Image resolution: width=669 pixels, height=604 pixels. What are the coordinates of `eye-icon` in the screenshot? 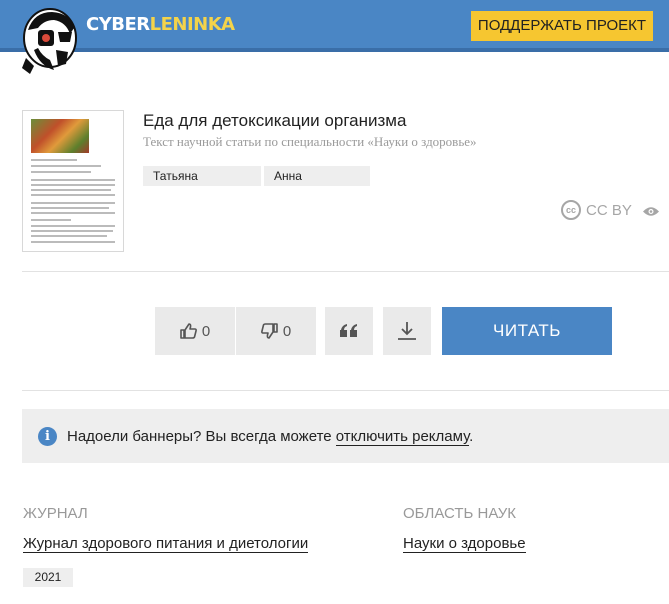 It's located at (651, 210).